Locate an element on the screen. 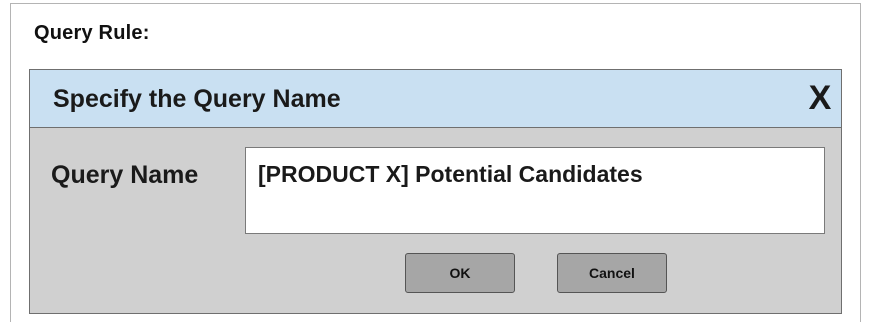 The height and width of the screenshot is (322, 874). cancel-button: Cancel is located at coordinates (612, 273).